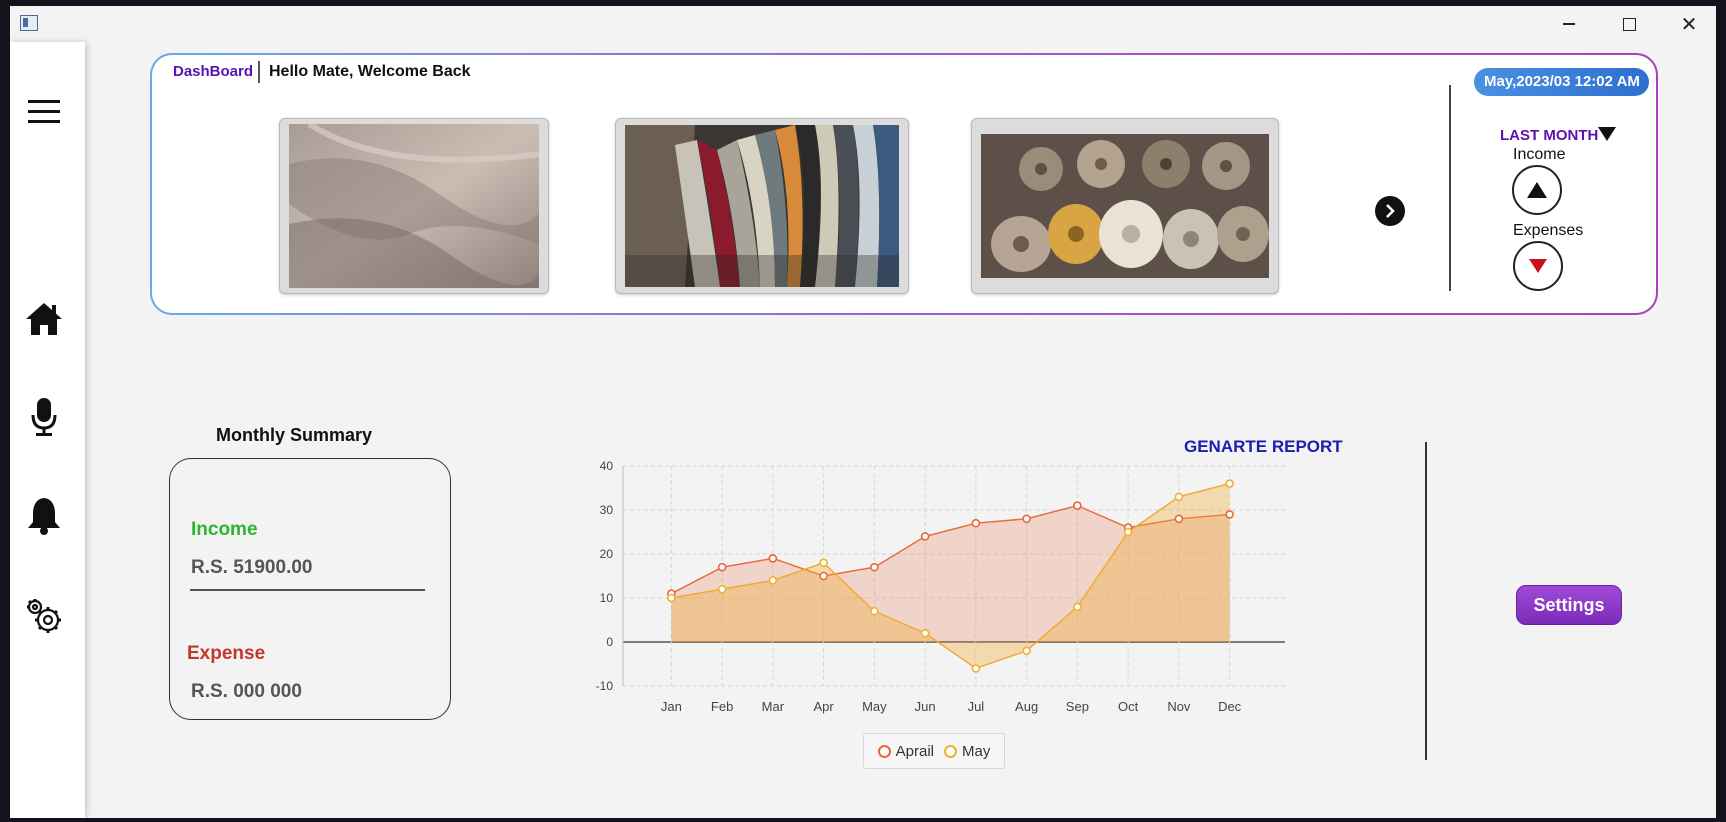 This screenshot has width=1726, height=822. What do you see at coordinates (722, 706) in the screenshot?
I see `x-tick-label: Feb` at bounding box center [722, 706].